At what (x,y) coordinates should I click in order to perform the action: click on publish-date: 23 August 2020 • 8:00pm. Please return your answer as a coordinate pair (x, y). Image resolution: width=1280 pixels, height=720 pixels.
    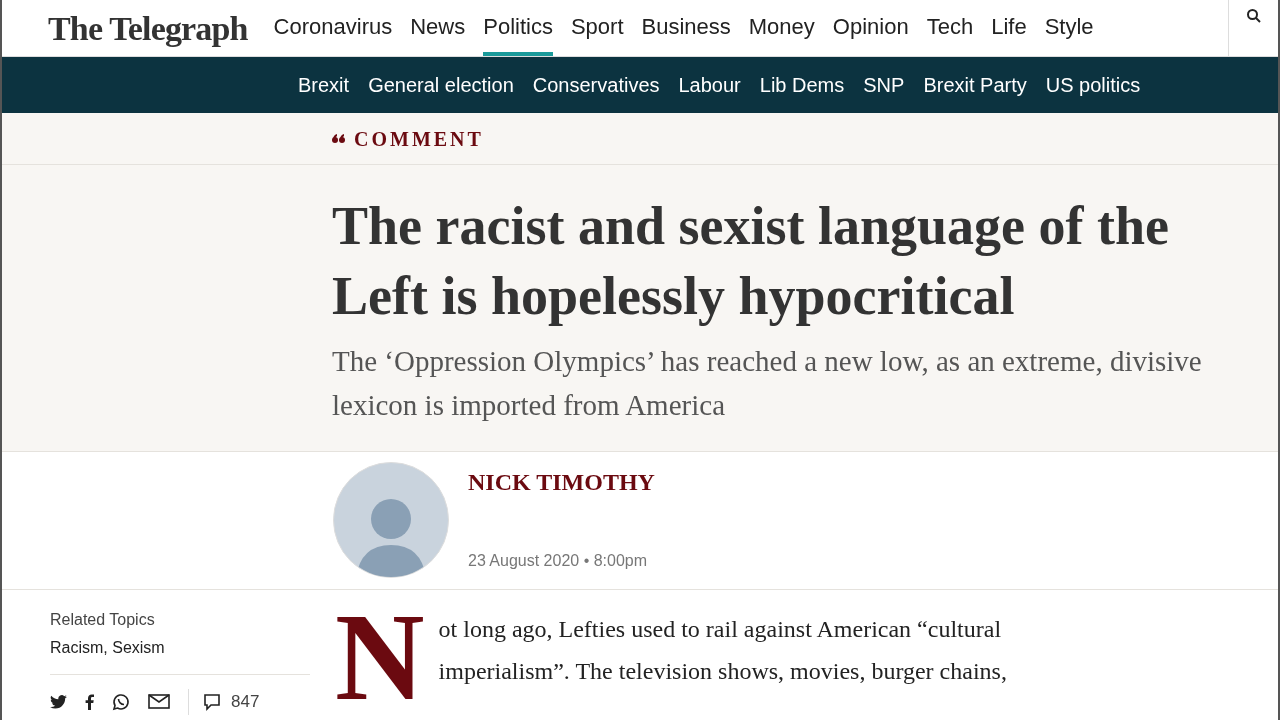
    Looking at the image, I should click on (558, 561).